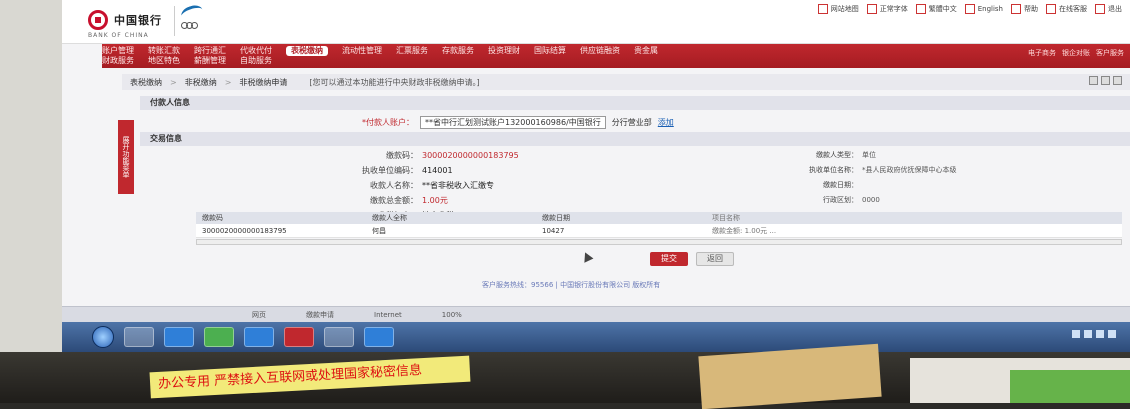  What do you see at coordinates (259, 314) in the screenshot?
I see `status-text: 网页` at bounding box center [259, 314].